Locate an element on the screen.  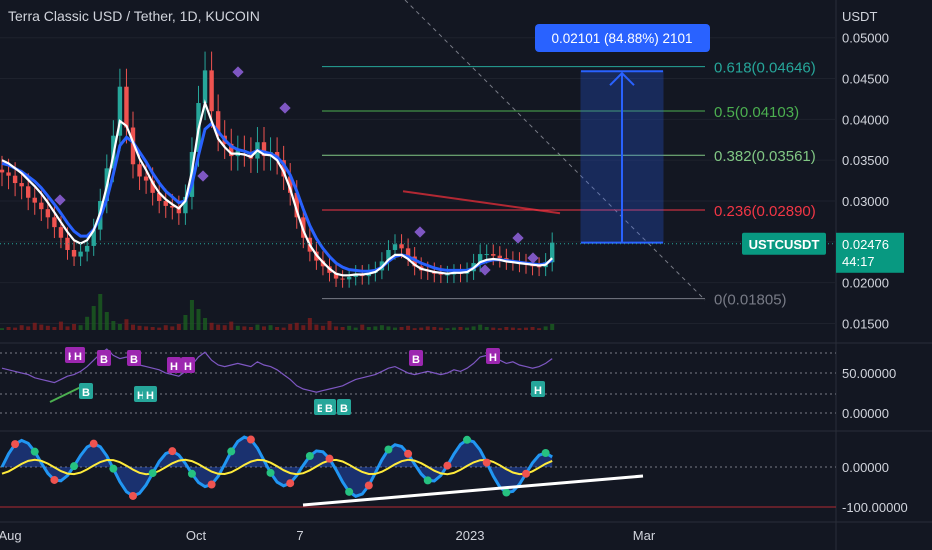
osc1-tick-label: 0.00000 is located at coordinates (865, 413).